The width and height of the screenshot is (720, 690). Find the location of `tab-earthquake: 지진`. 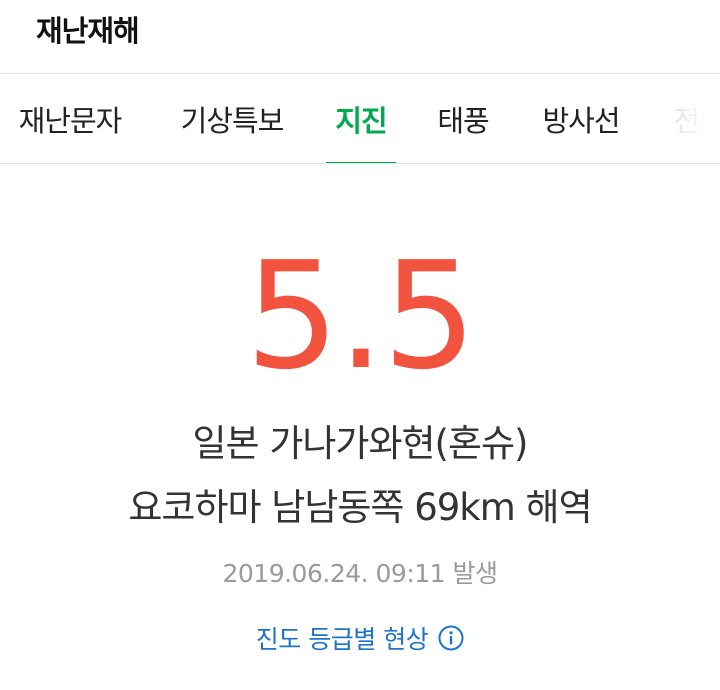

tab-earthquake: 지진 is located at coordinates (361, 118).